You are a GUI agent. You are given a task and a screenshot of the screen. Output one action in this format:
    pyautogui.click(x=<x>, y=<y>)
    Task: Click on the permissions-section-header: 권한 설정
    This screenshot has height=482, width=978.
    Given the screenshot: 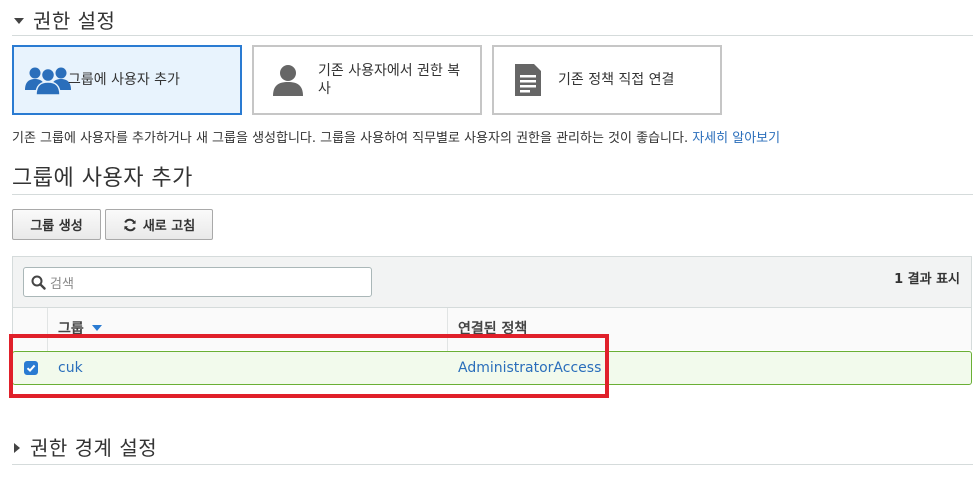 What is the action you would take?
    pyautogui.click(x=64, y=19)
    